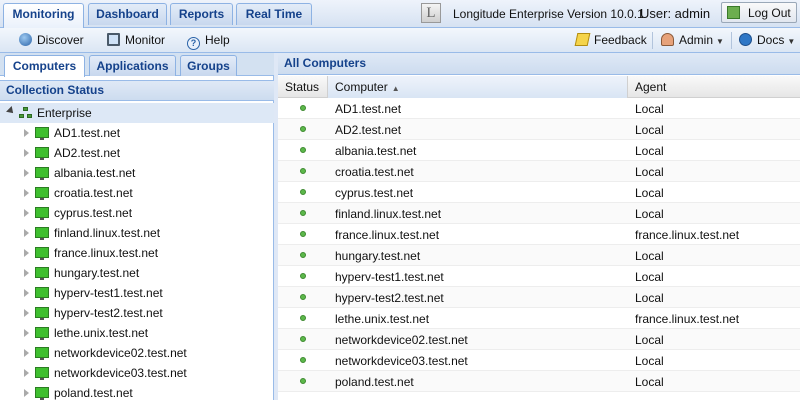 The height and width of the screenshot is (400, 800). What do you see at coordinates (137, 233) in the screenshot?
I see `tree-node-computer: finland.linux.test.net` at bounding box center [137, 233].